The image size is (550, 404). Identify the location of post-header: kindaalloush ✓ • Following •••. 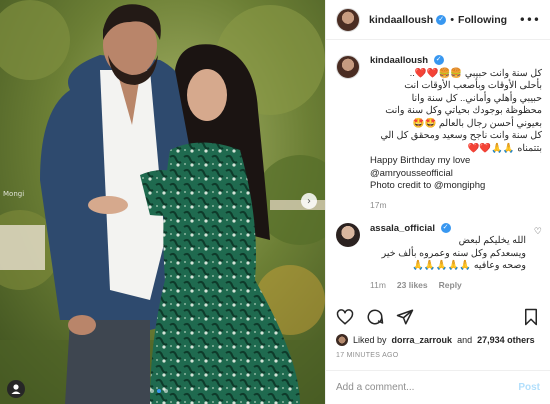
(438, 20).